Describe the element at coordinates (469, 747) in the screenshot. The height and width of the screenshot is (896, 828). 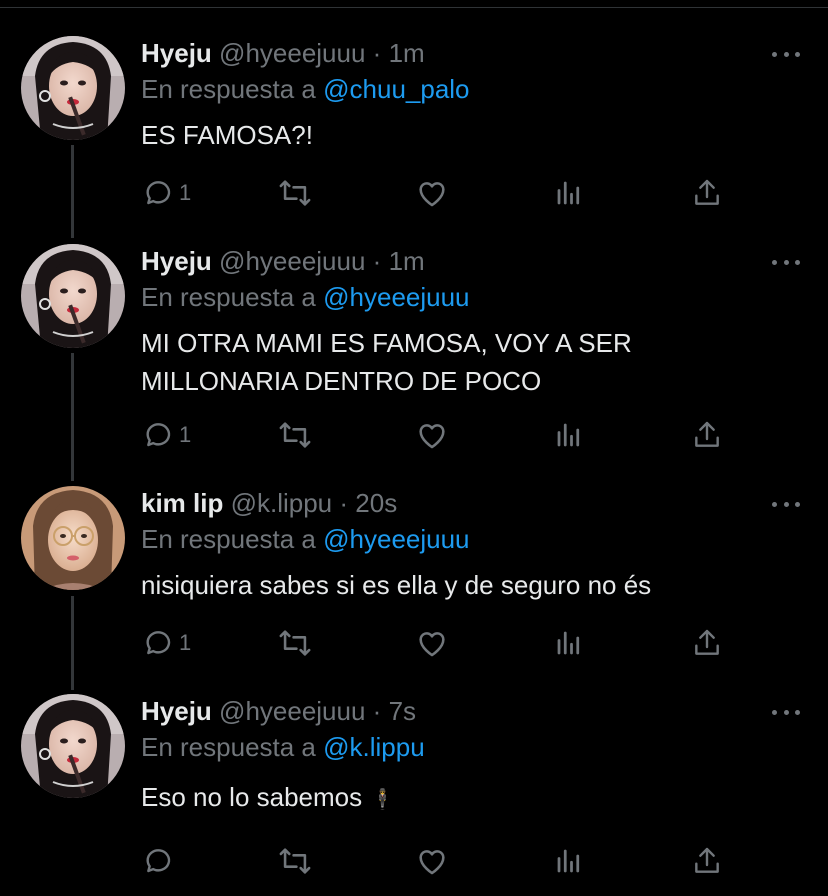
I see `reply-context: En respuesta a @k.lippu` at that location.